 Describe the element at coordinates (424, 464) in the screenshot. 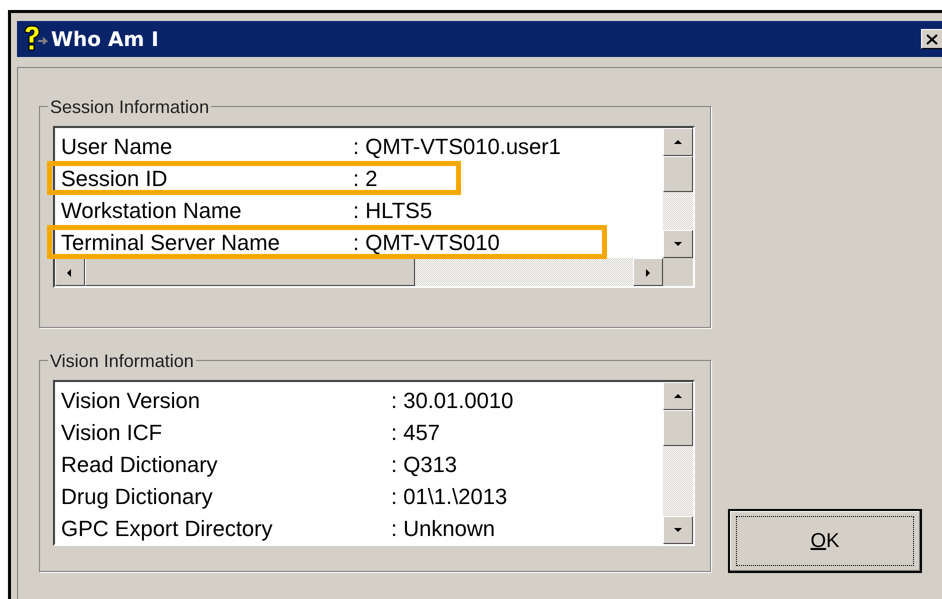

I see `row-value: : Q313` at that location.